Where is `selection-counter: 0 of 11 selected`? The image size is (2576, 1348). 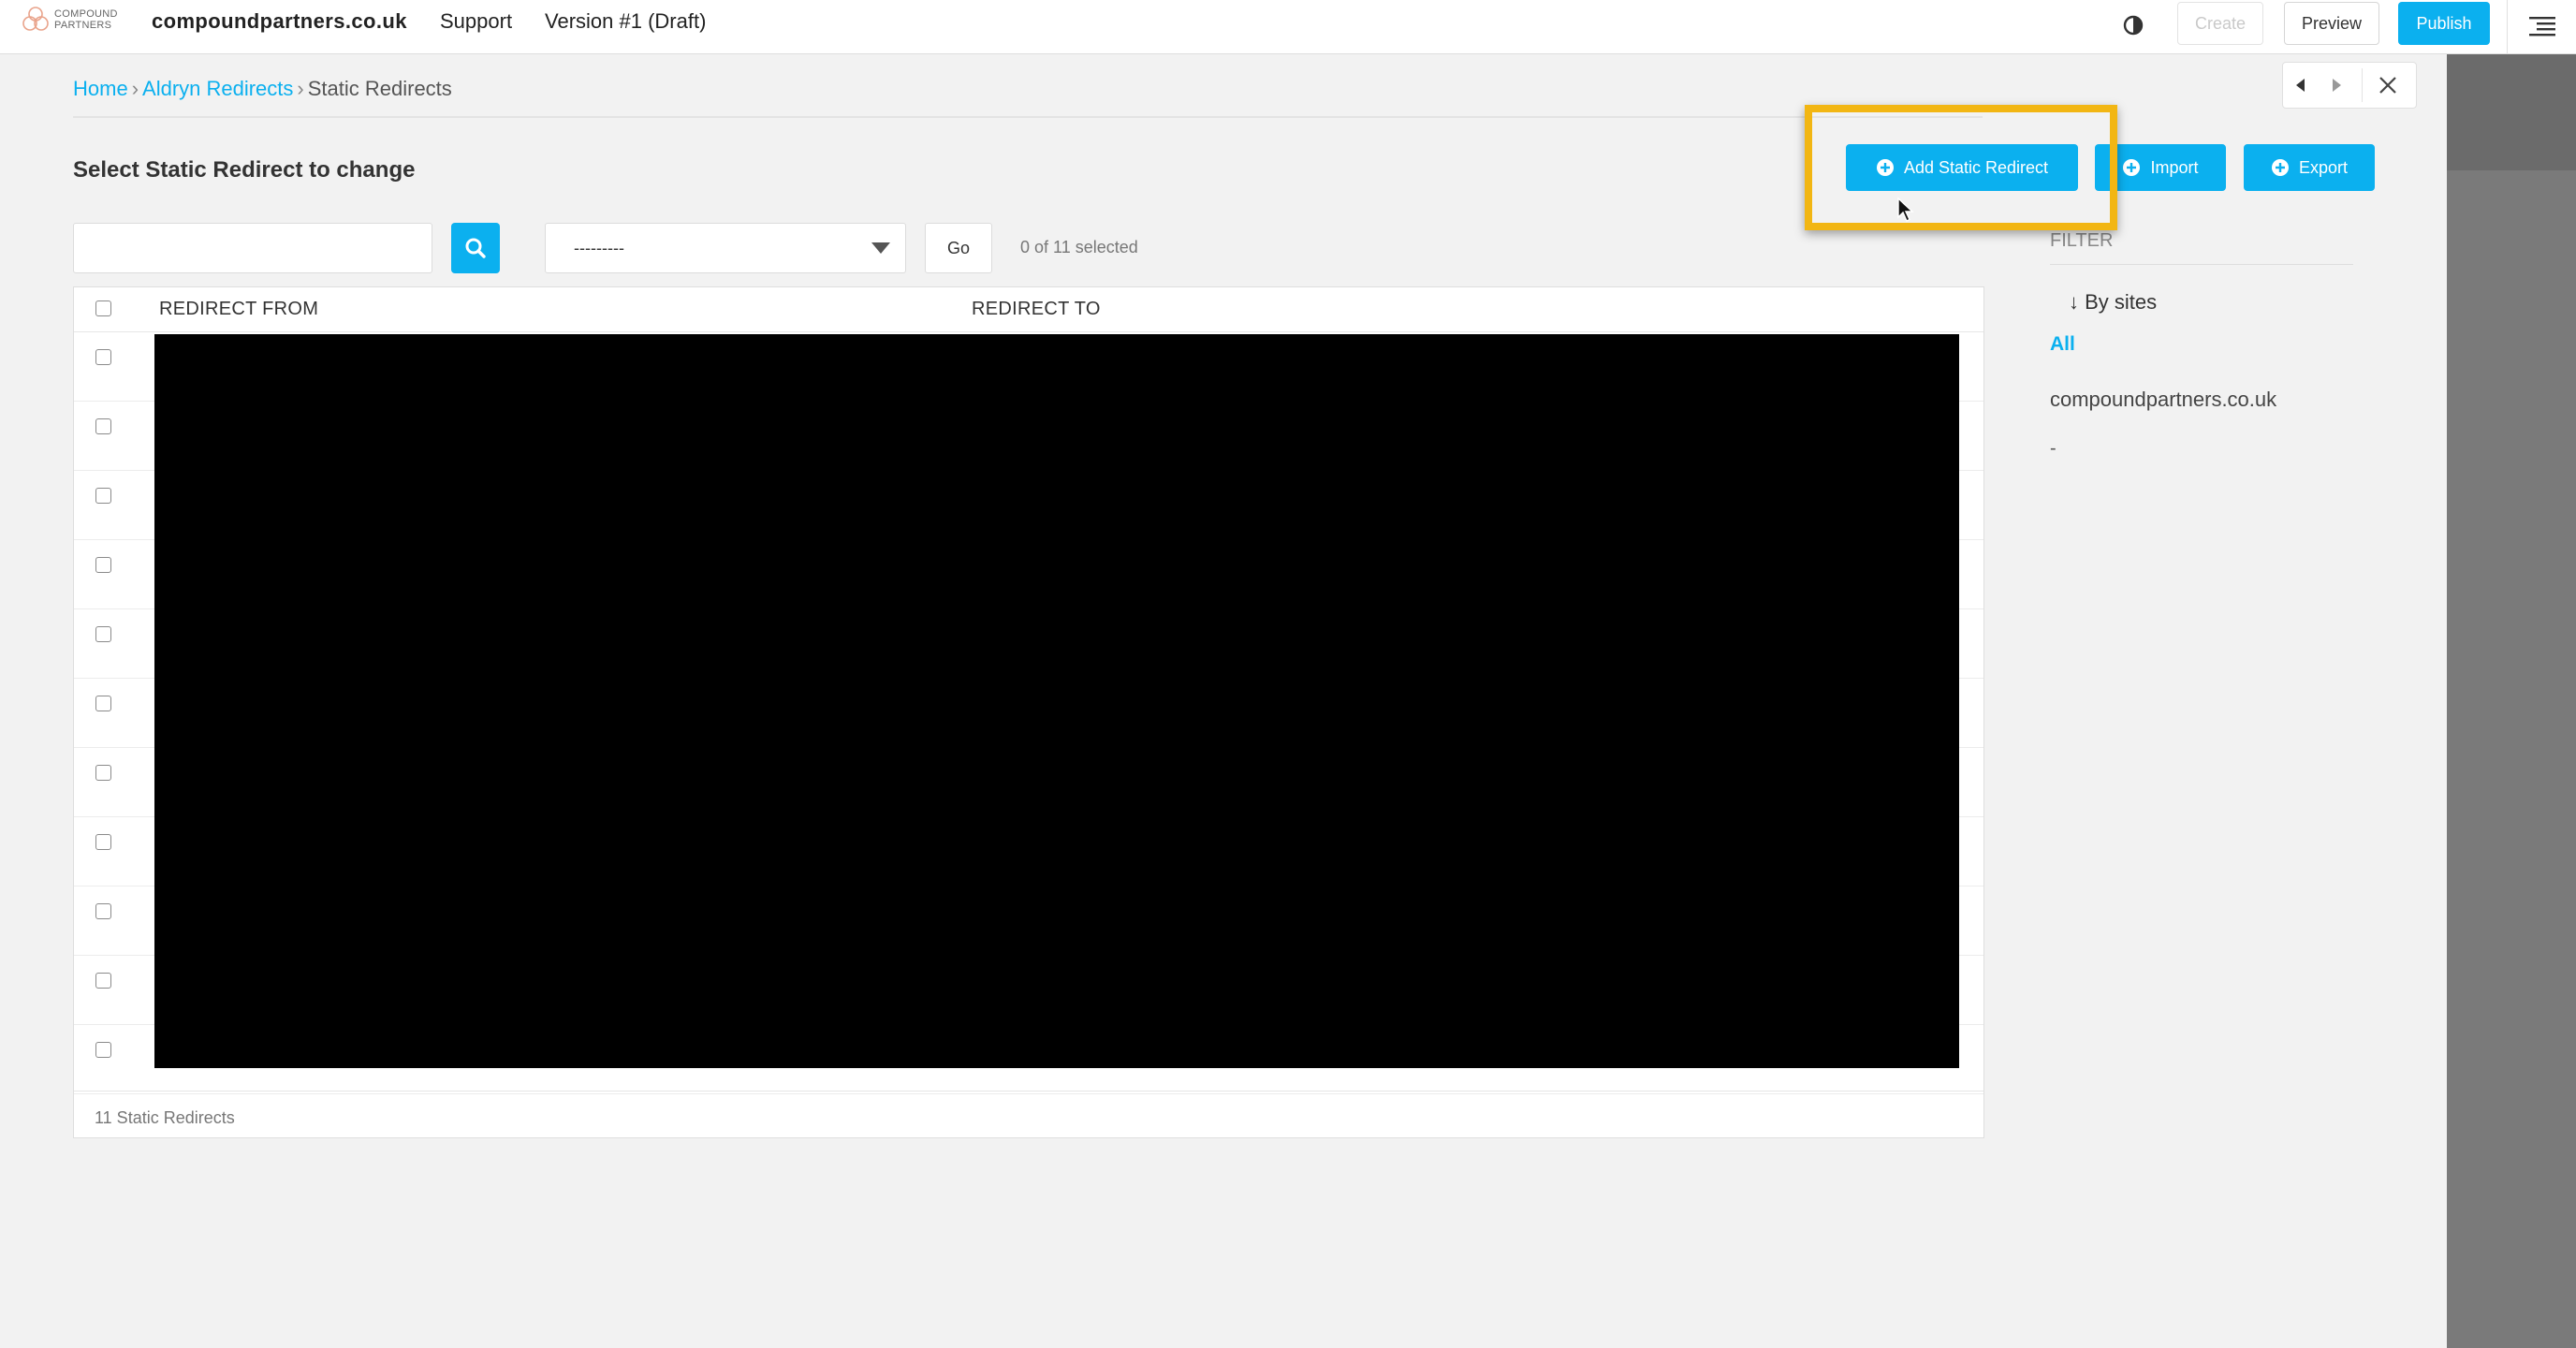 selection-counter: 0 of 11 selected is located at coordinates (1079, 247).